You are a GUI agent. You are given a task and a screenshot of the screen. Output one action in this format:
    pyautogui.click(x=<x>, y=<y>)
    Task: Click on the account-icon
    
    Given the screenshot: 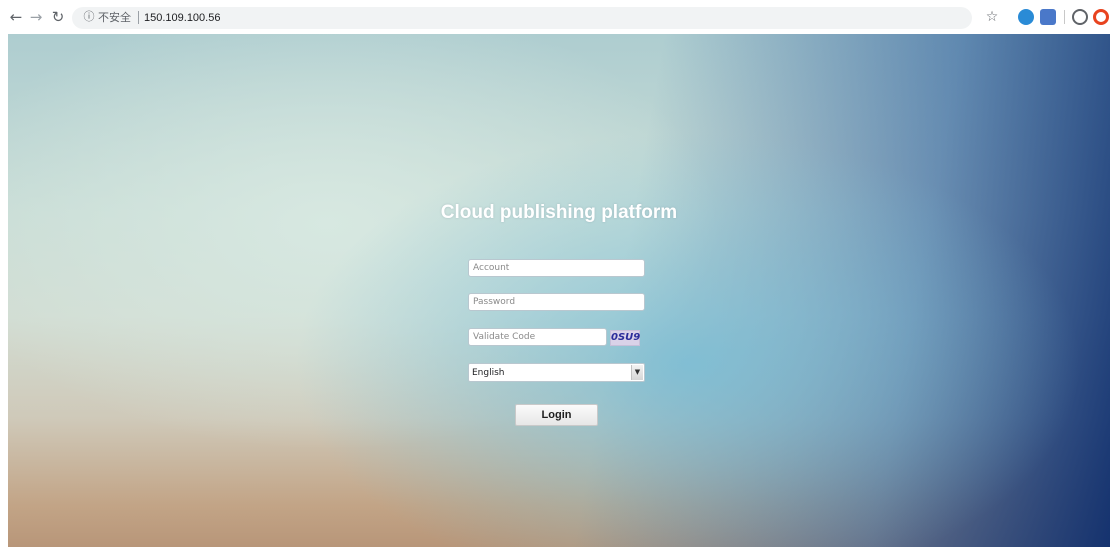 What is the action you would take?
    pyautogui.click(x=1080, y=17)
    